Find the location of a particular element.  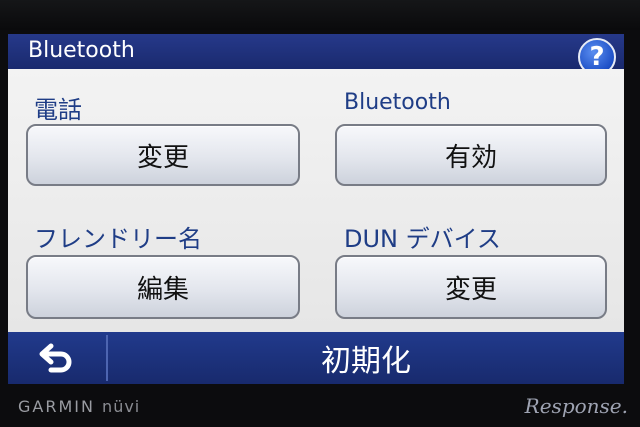

phone-change-button: 変更 is located at coordinates (163, 155).